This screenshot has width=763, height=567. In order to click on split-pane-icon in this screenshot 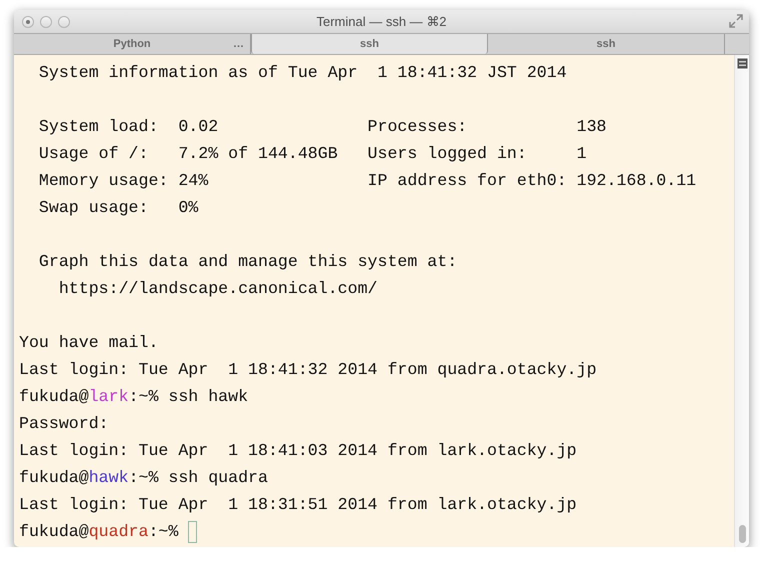, I will do `click(742, 63)`.